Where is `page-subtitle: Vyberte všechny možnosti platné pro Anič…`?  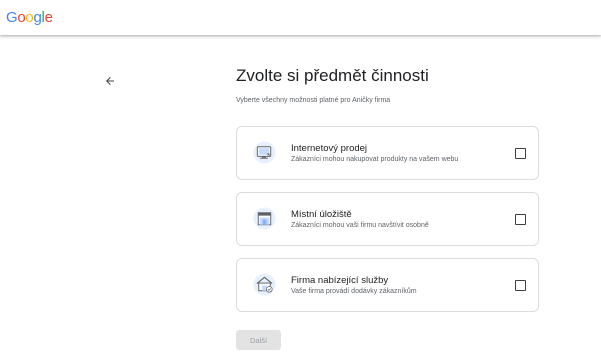
page-subtitle: Vyberte všechny možnosti platné pro Anič… is located at coordinates (313, 100).